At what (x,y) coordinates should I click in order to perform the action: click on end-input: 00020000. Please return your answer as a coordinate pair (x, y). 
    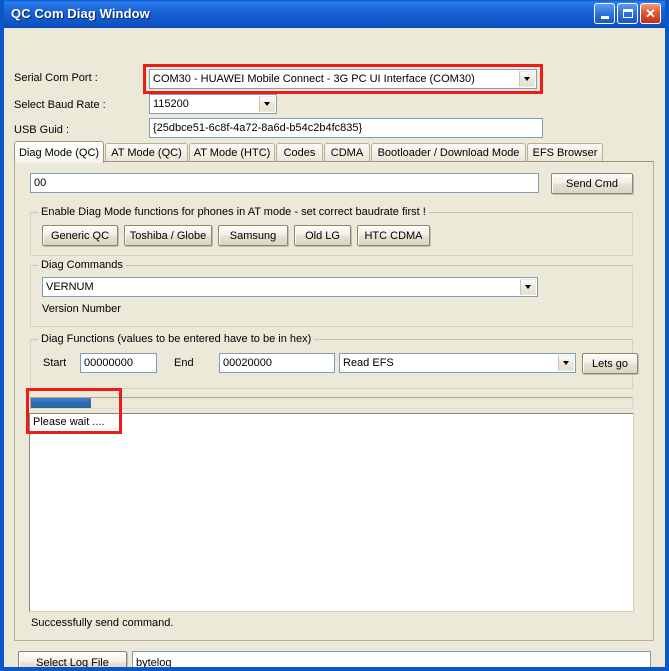
    Looking at the image, I should click on (277, 363).